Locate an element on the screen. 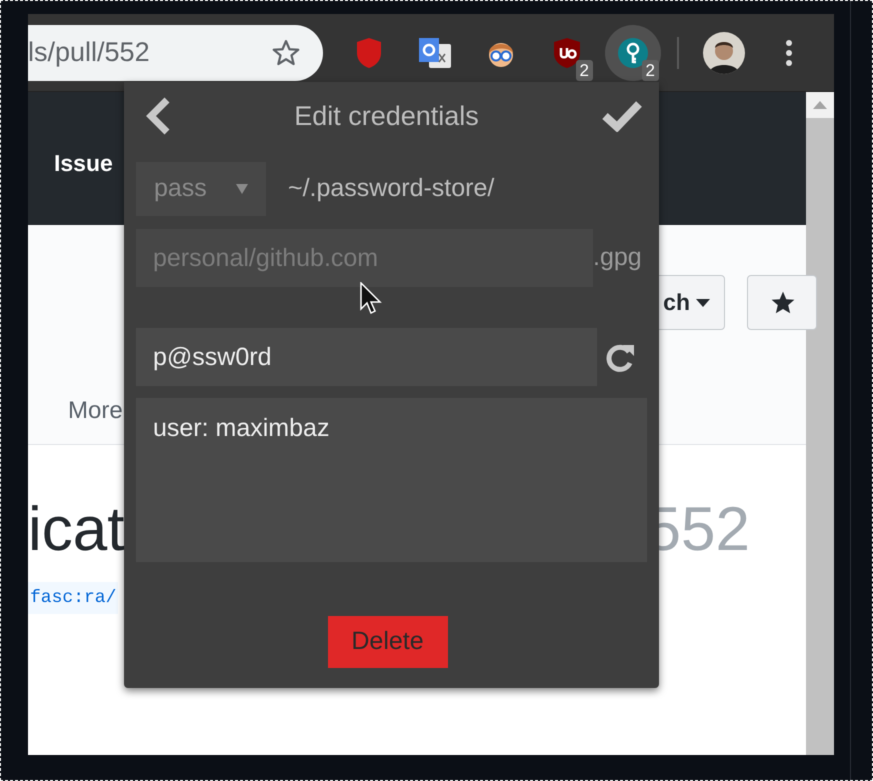 This screenshot has width=873, height=781. popup-title: Edit credentials is located at coordinates (386, 116).